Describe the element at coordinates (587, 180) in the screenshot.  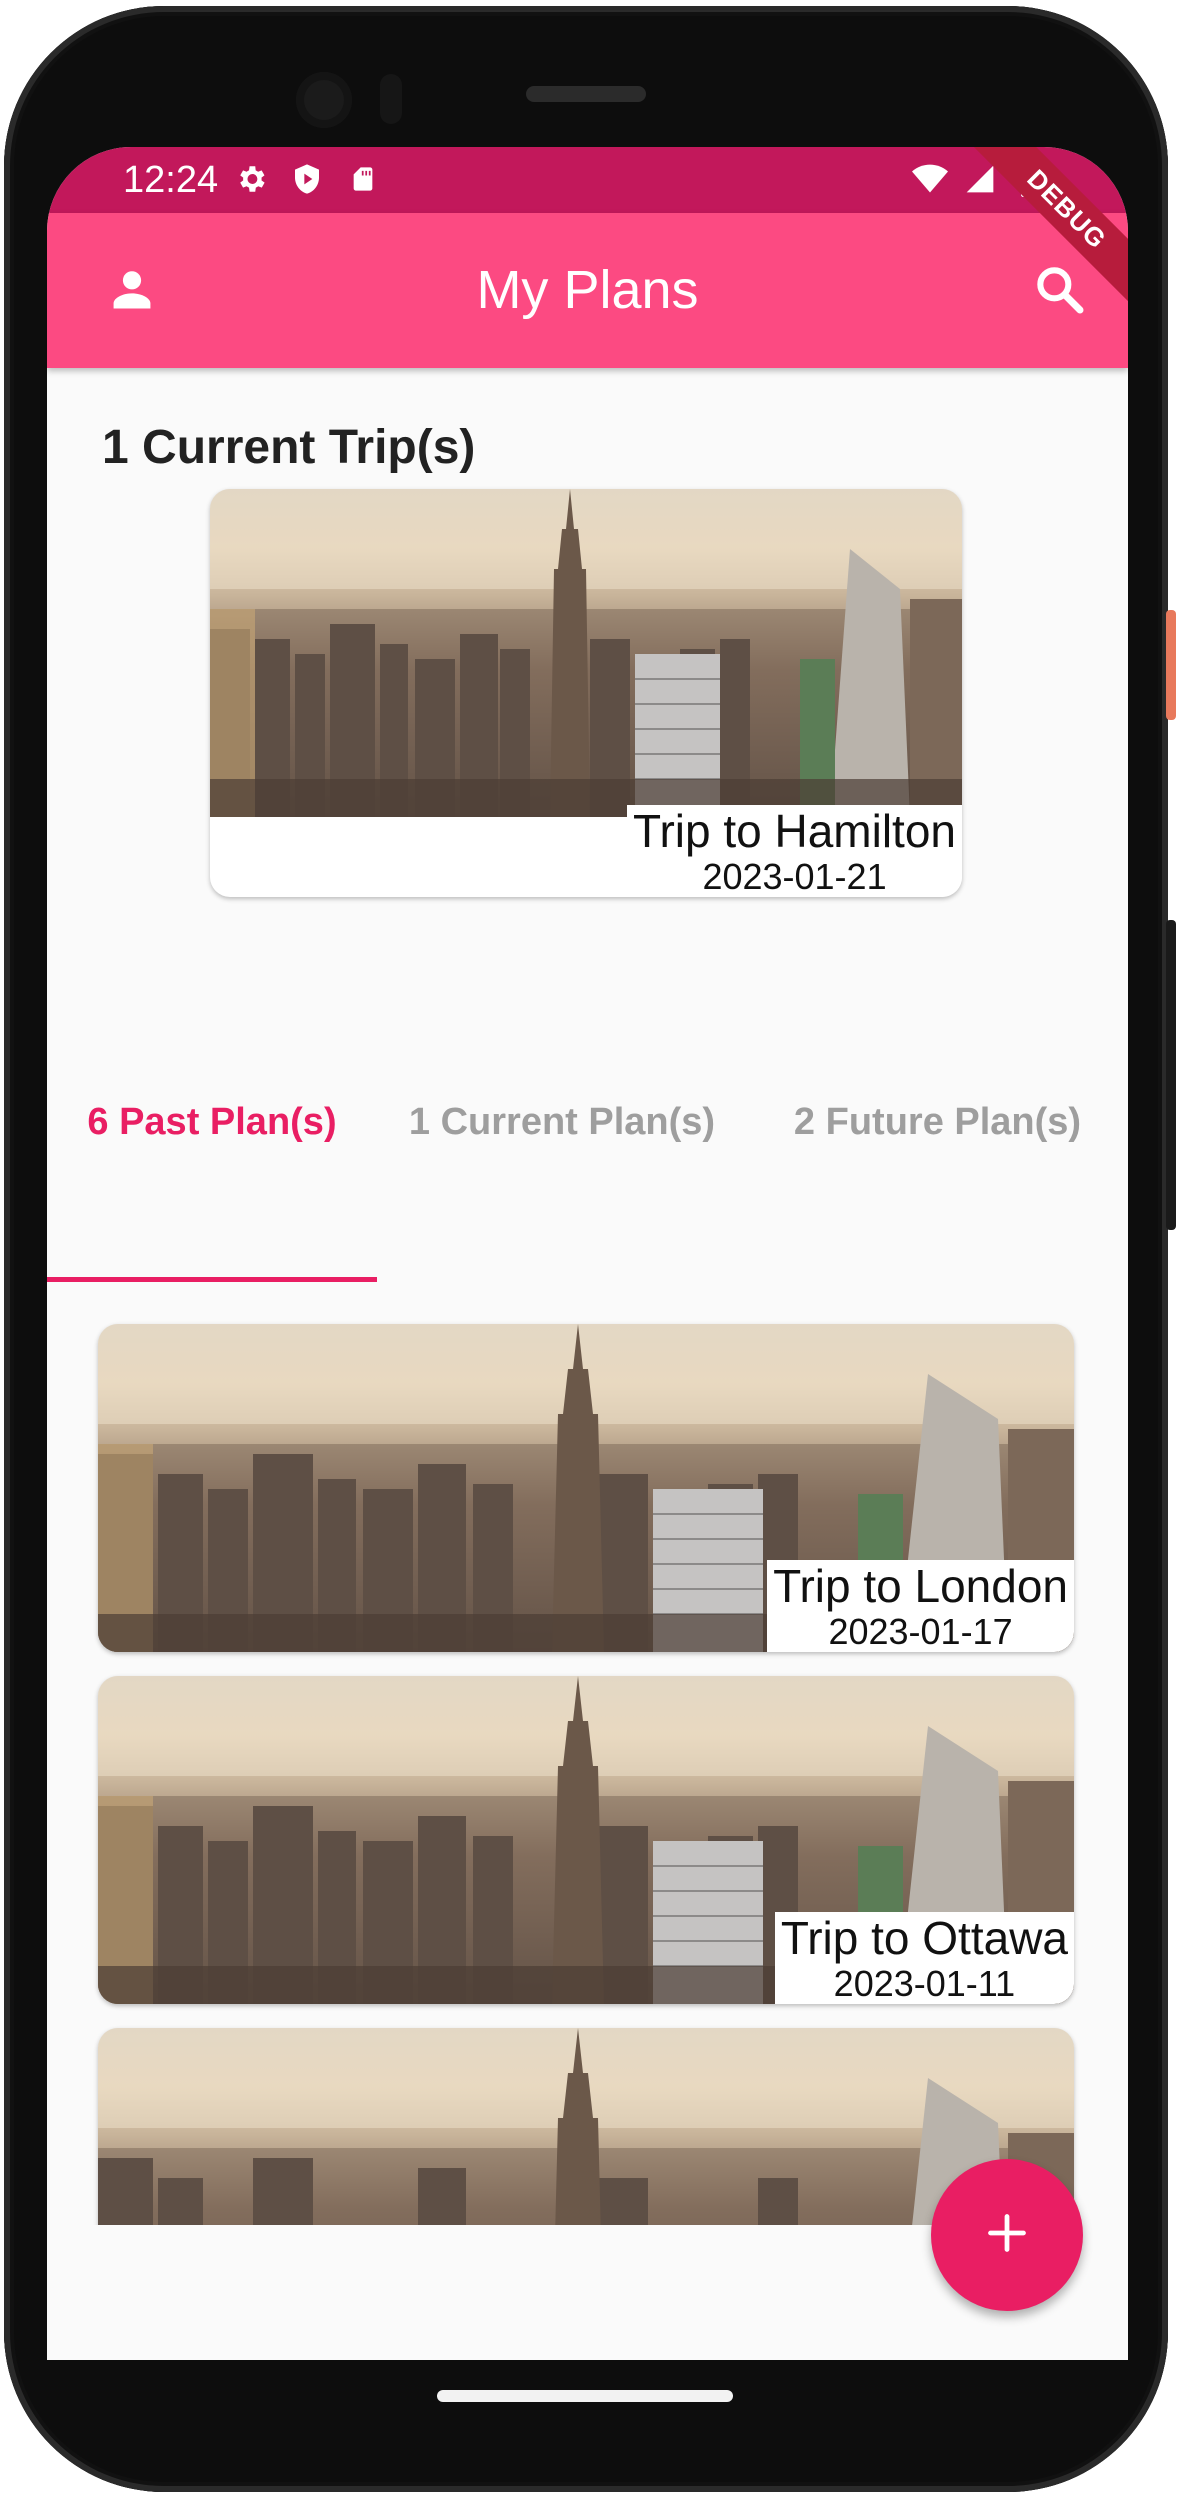
I see `status-bar: 12:24` at that location.